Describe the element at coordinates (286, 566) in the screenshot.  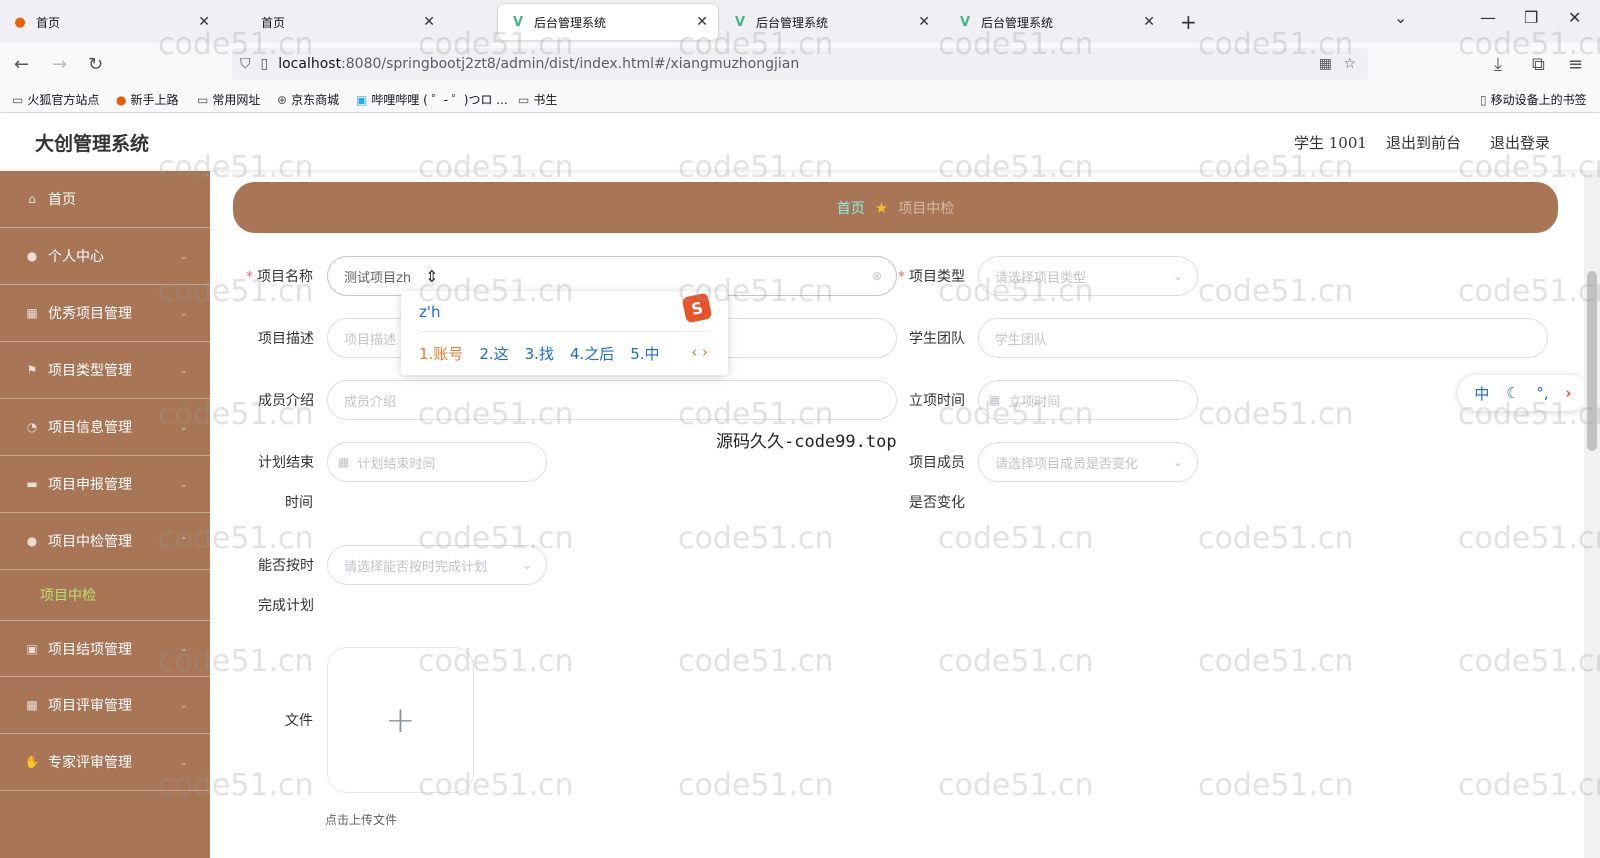
I see `on-time-label: 能否按时` at that location.